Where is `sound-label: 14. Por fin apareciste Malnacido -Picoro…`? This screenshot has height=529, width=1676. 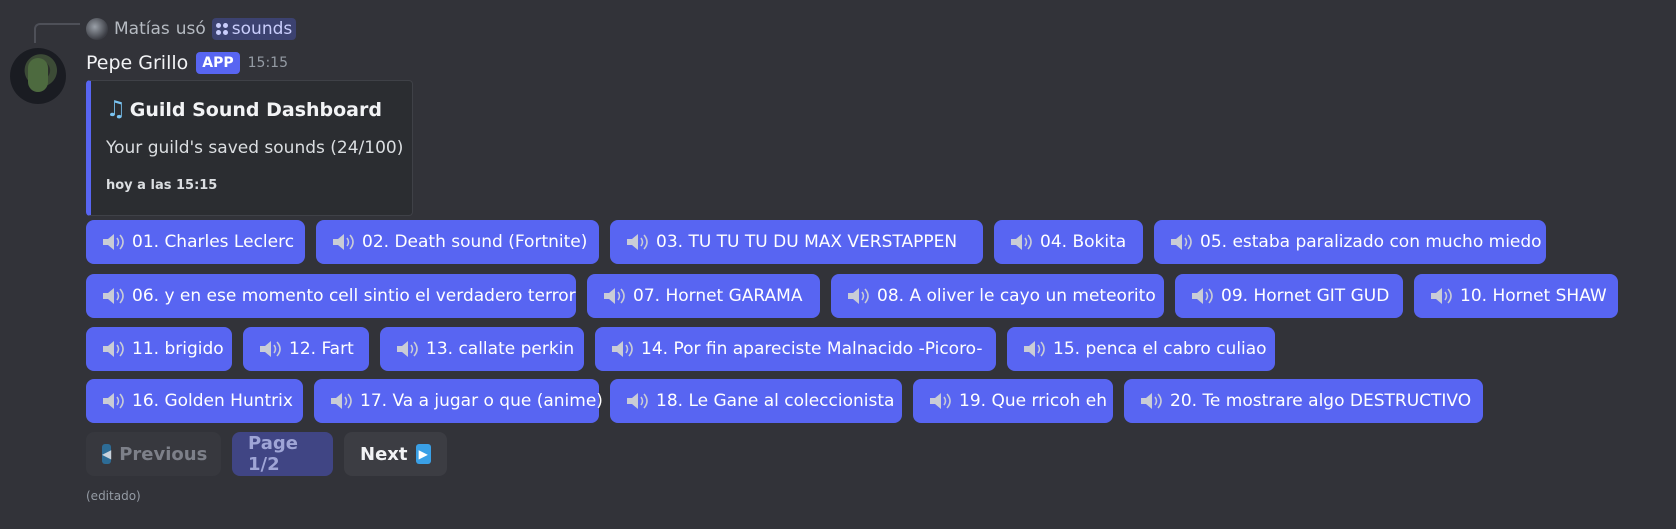 sound-label: 14. Por fin apareciste Malnacido -Picoro… is located at coordinates (812, 349).